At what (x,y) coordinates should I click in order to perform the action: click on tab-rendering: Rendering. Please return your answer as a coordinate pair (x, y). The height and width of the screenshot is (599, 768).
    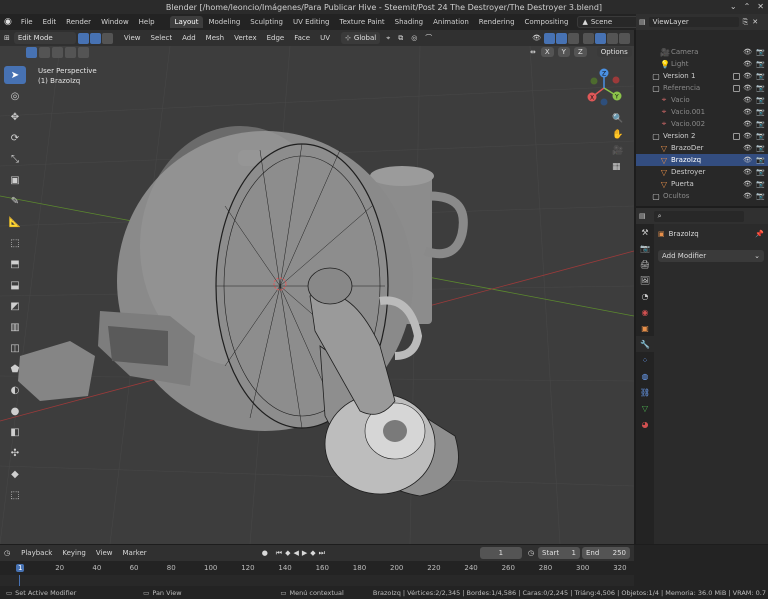
    Looking at the image, I should click on (497, 22).